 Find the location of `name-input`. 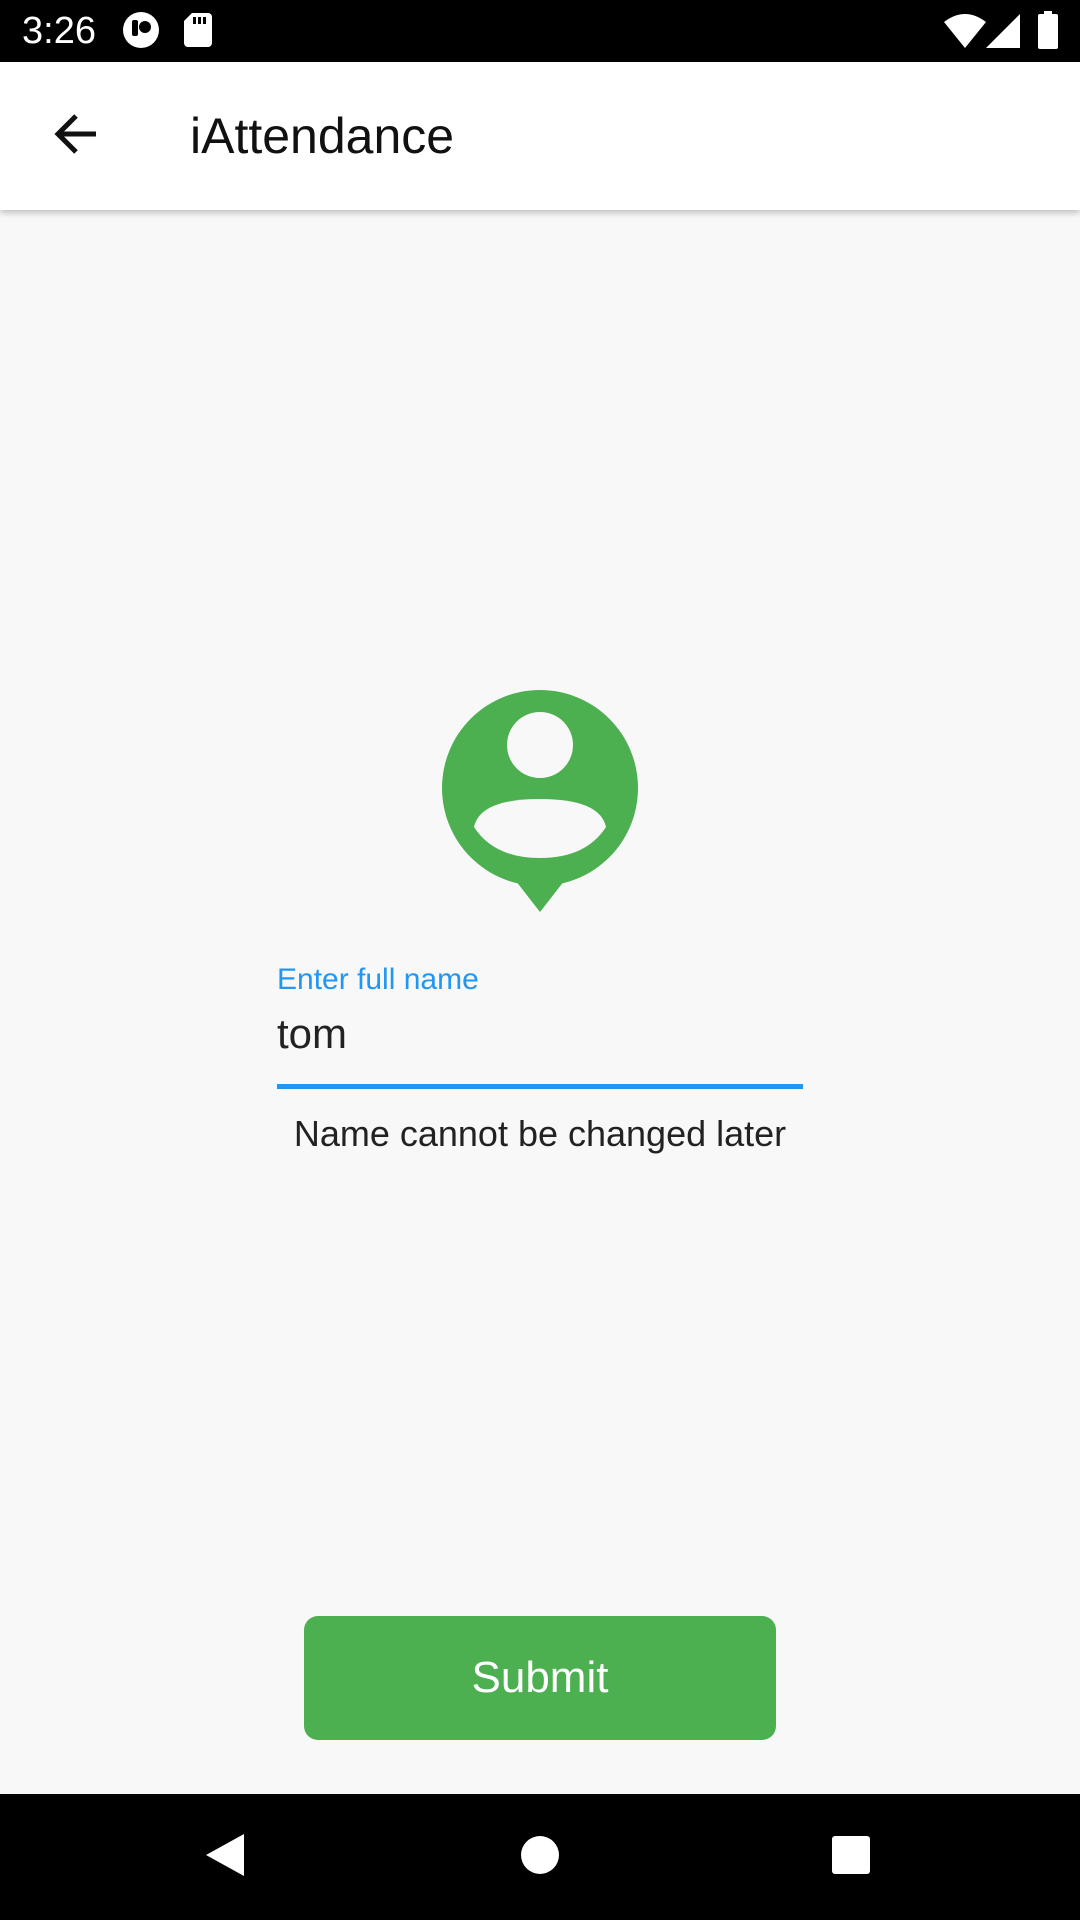

name-input is located at coordinates (540, 1034).